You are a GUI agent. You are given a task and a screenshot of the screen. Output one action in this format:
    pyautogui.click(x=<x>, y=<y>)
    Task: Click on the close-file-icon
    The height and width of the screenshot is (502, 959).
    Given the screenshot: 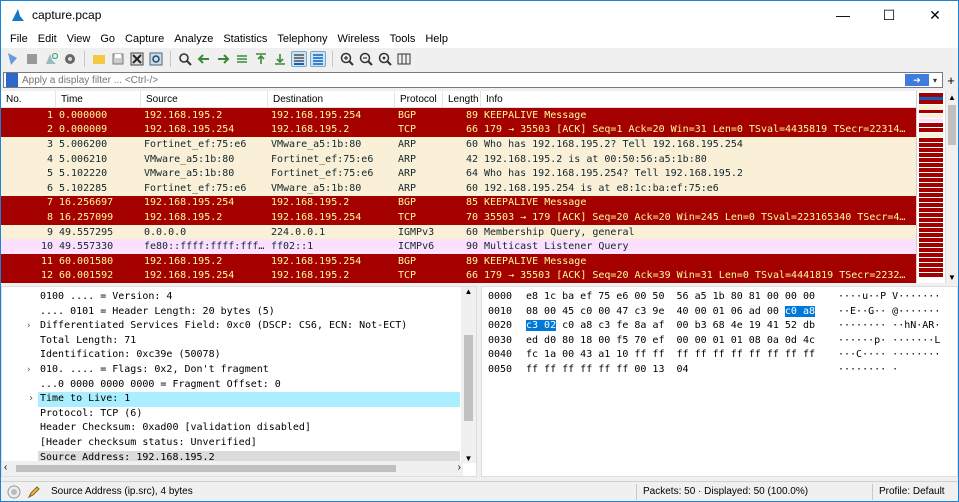 What is the action you would take?
    pyautogui.click(x=137, y=59)
    